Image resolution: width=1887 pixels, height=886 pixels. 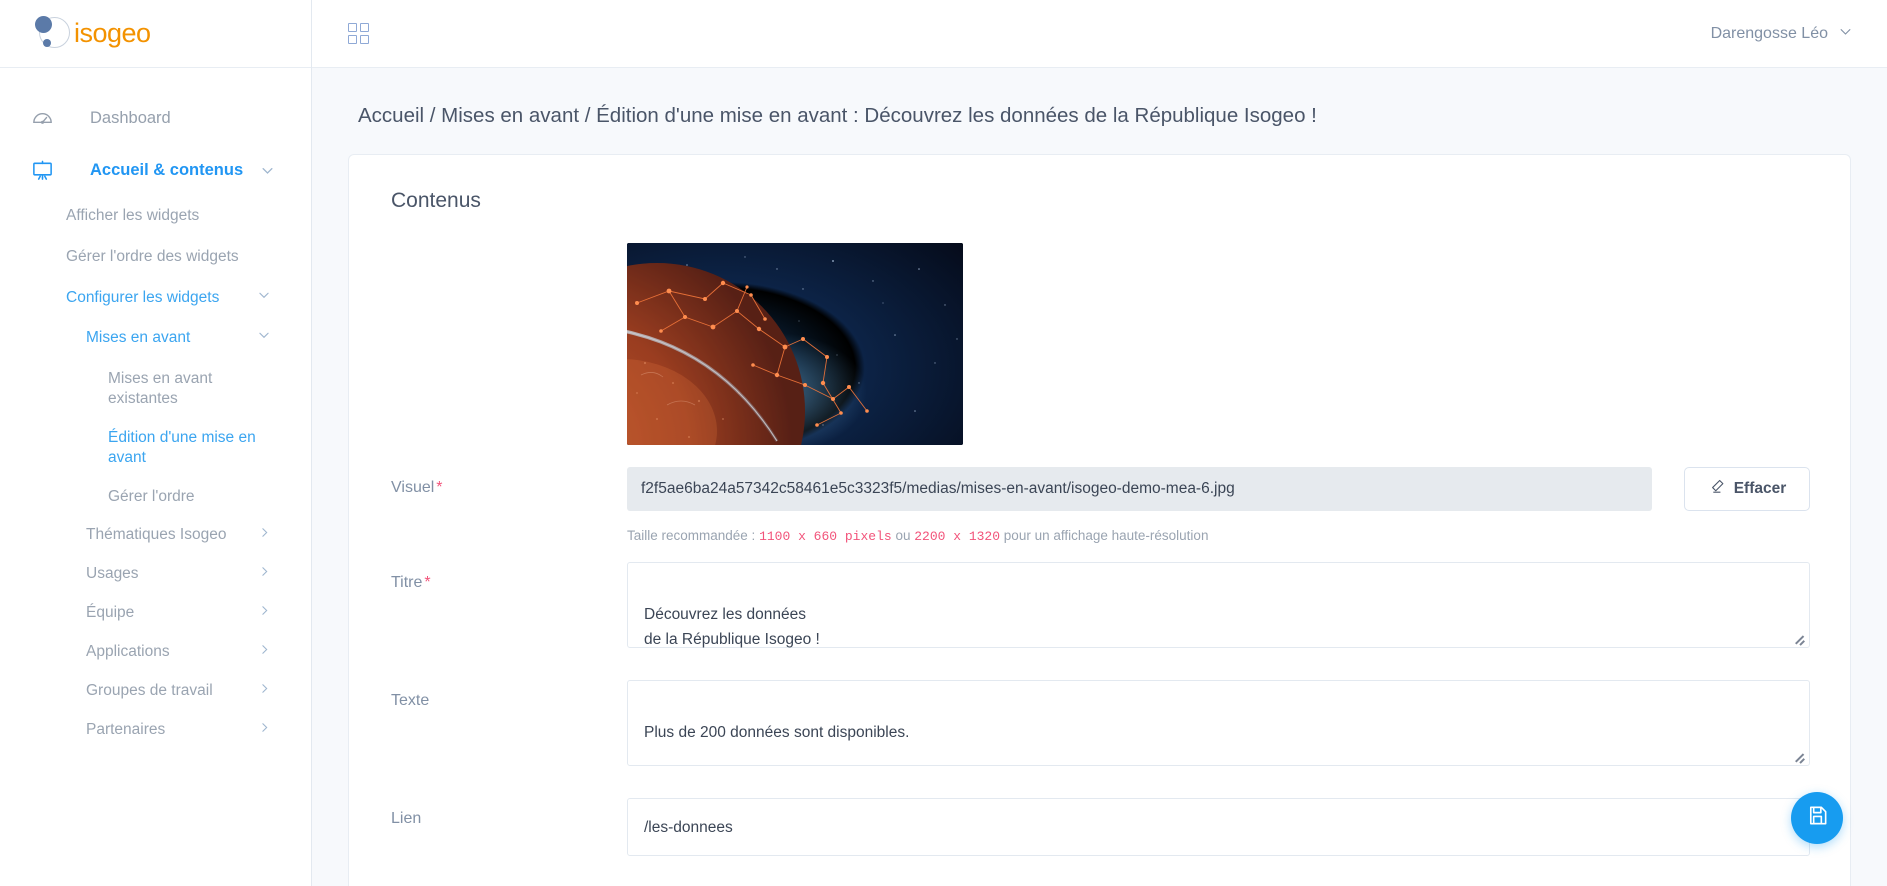 I want to click on help-size-1: 1100 x 660 pixels, so click(x=825, y=536).